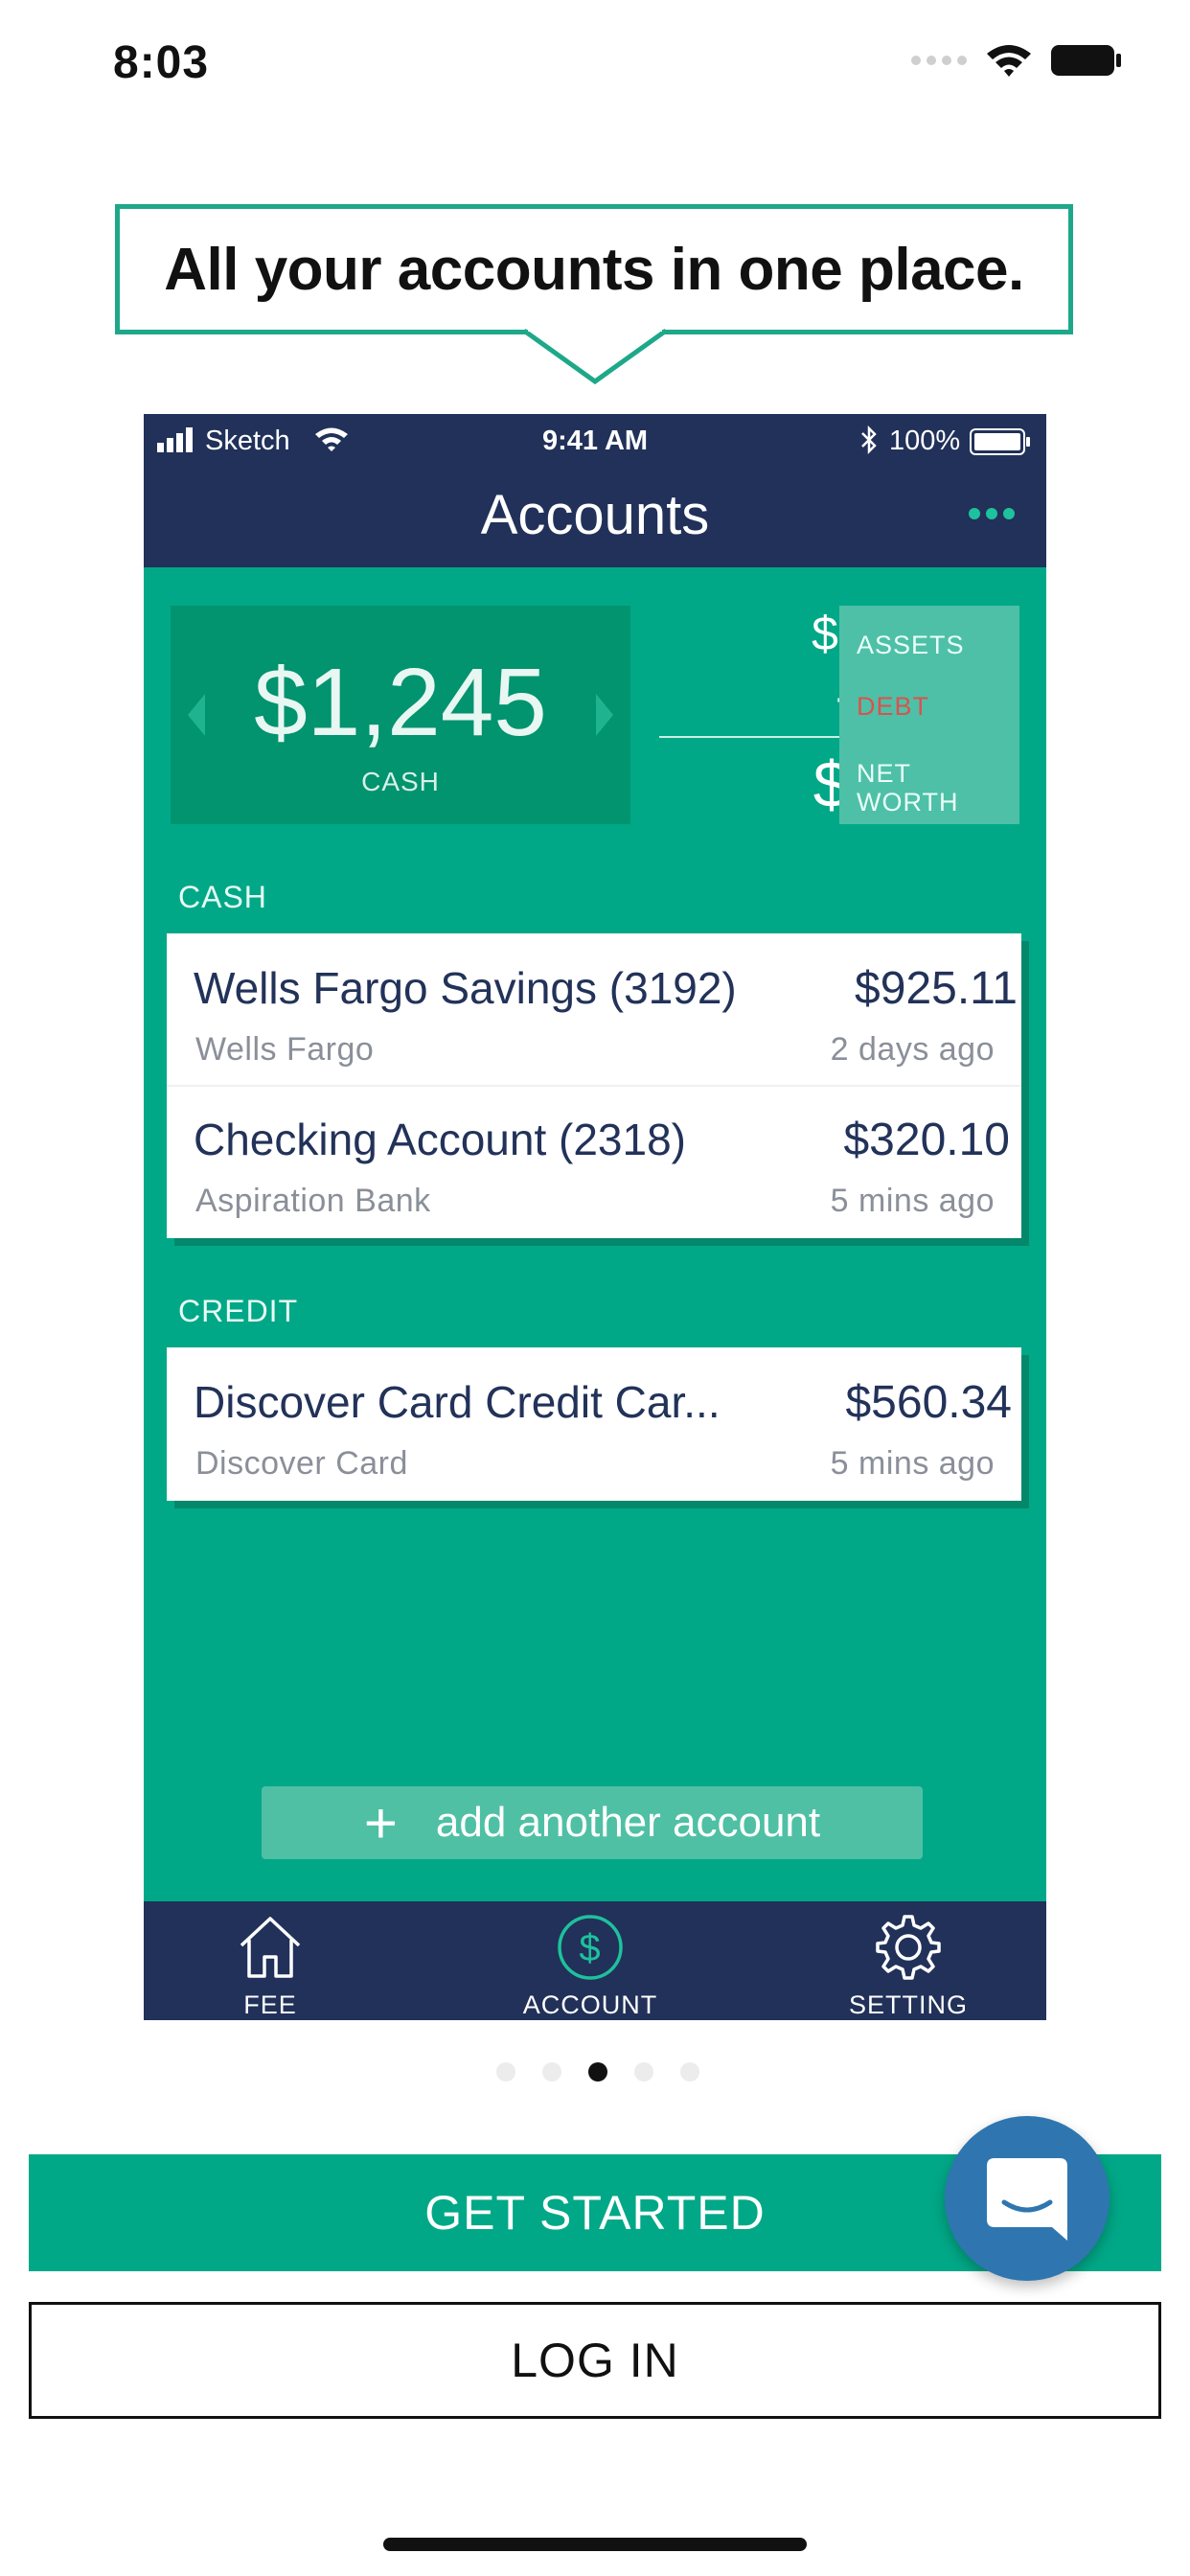 This screenshot has height=2576, width=1190. What do you see at coordinates (595, 443) in the screenshot?
I see `phone-status-bar: Sketch 9:41 AM 100%` at bounding box center [595, 443].